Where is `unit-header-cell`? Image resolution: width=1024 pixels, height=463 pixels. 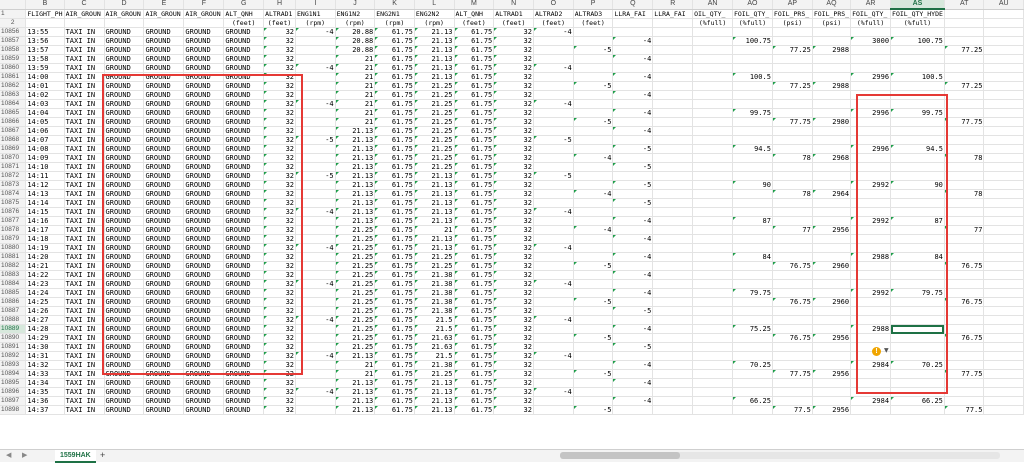
unit-header-cell is located at coordinates (124, 23).